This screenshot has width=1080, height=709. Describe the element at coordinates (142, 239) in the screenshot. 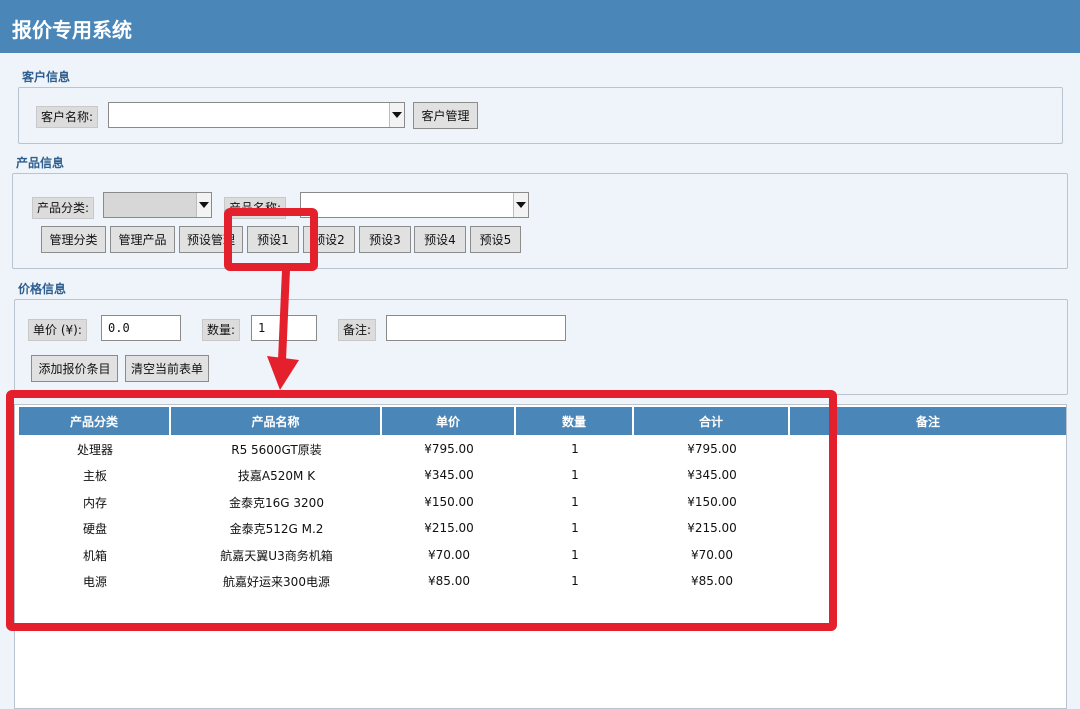

I see `manage-product-button: 管理产品` at that location.